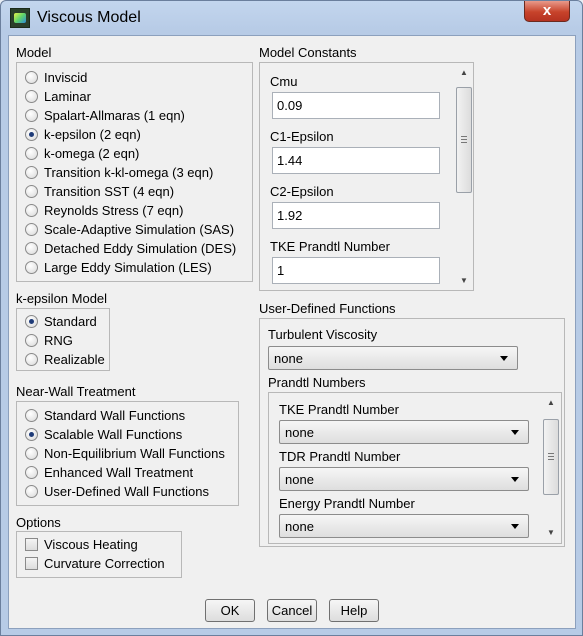 The width and height of the screenshot is (583, 636). I want to click on turbulent-viscosity-label: Turbulent Viscosity, so click(323, 334).